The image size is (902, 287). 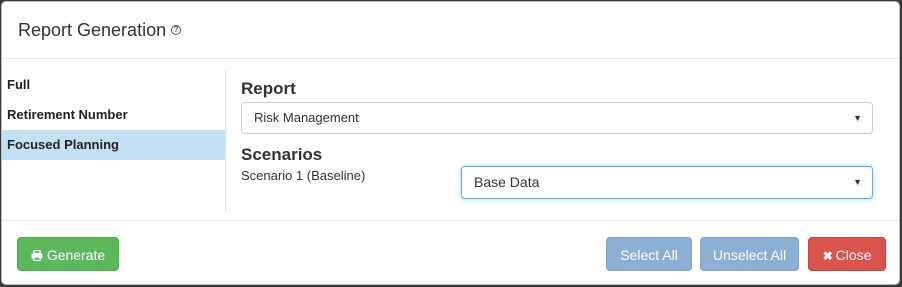 I want to click on close-button: ✖ Close, so click(x=847, y=254).